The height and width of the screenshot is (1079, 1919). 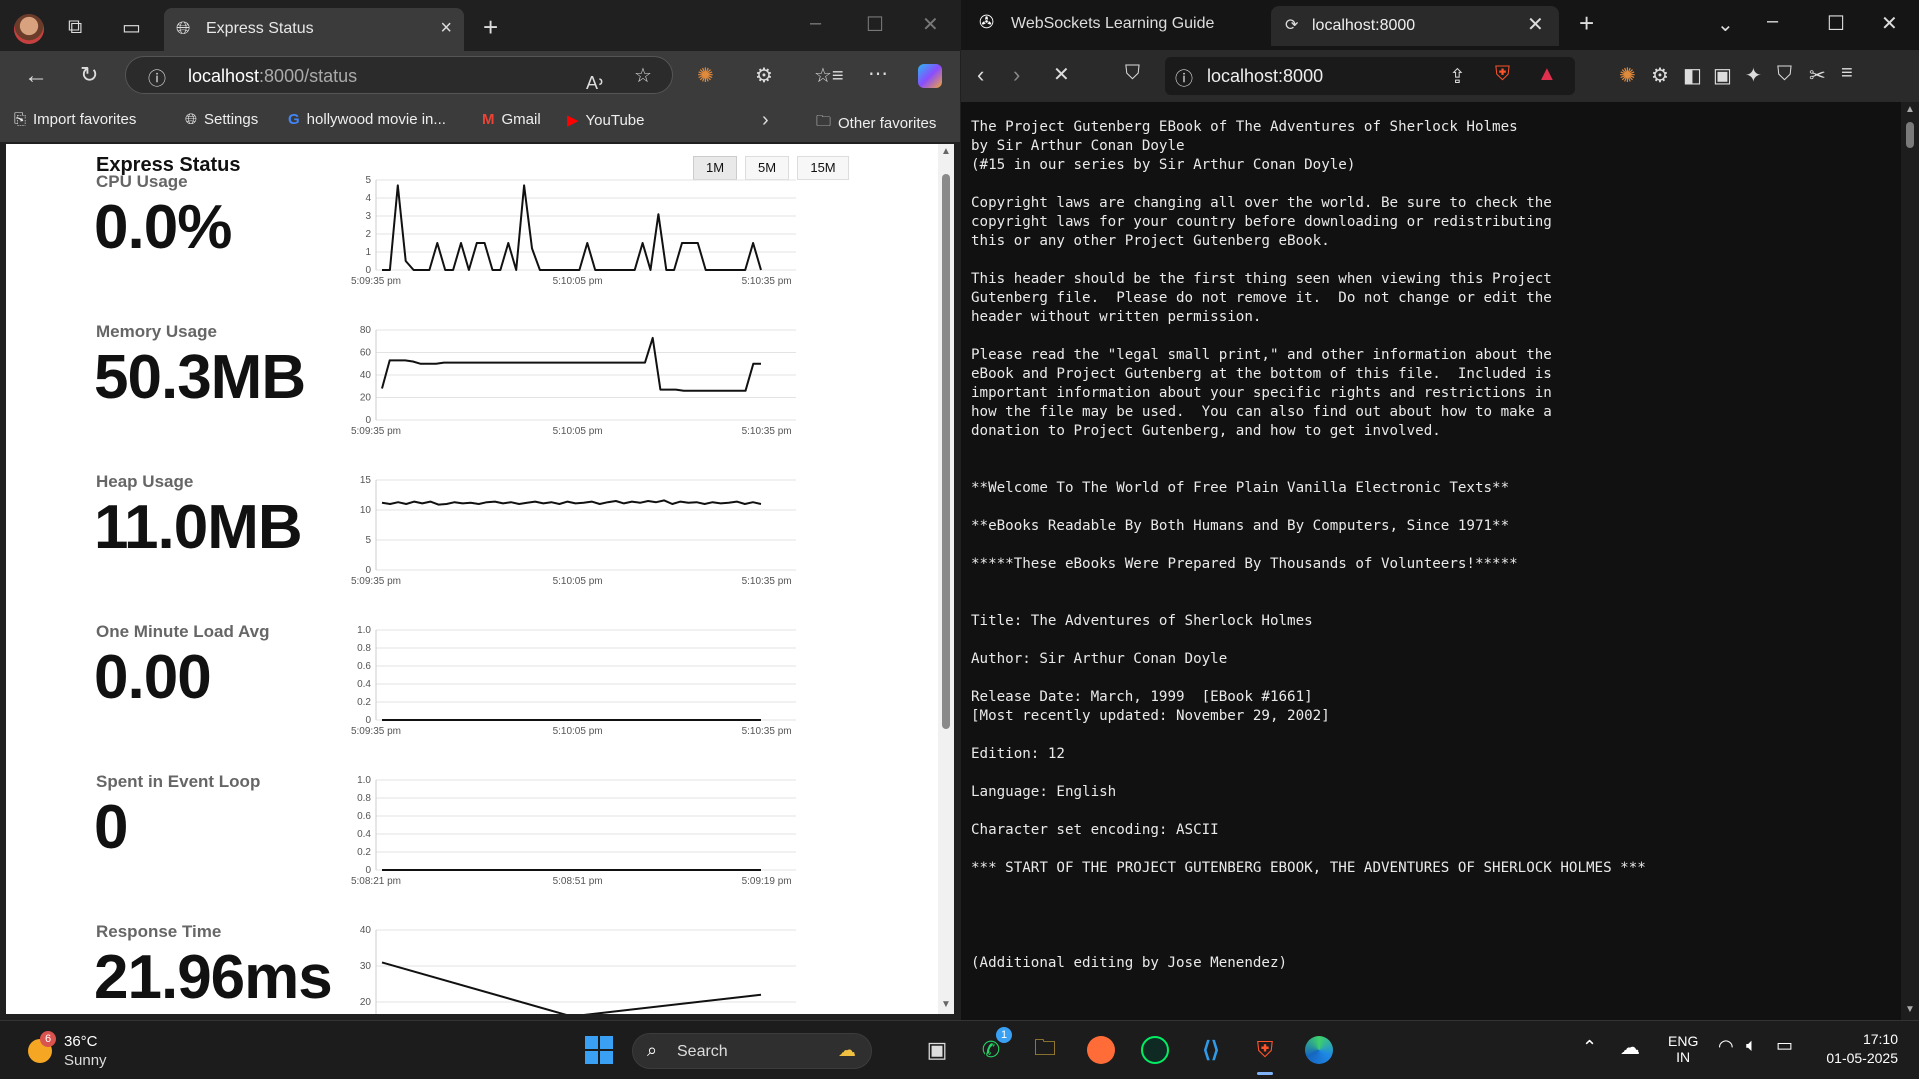 What do you see at coordinates (606, 120) in the screenshot?
I see `fav-youtube: ▶ YouTube` at bounding box center [606, 120].